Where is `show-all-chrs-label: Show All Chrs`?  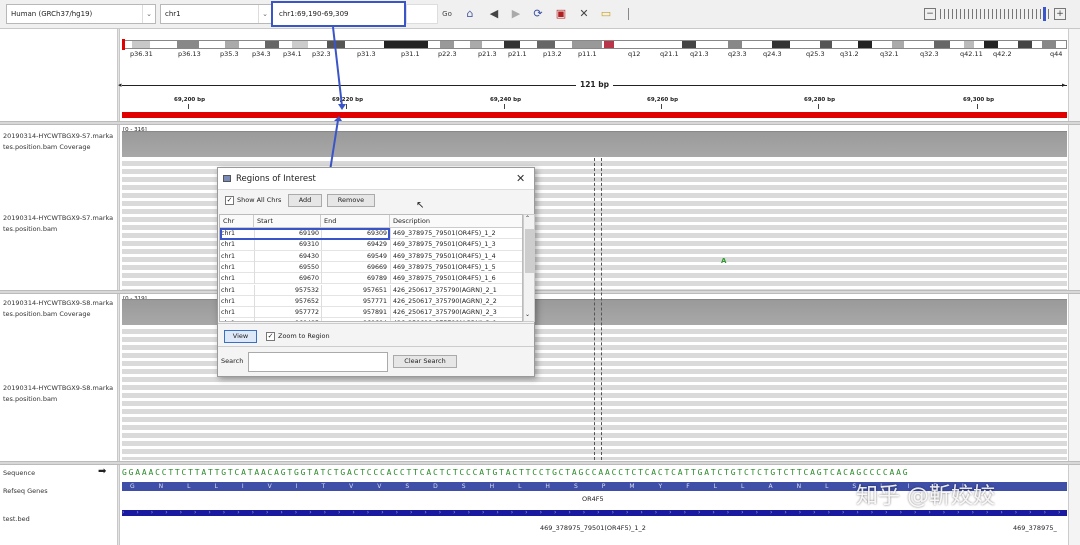
show-all-chrs-label: Show All Chrs is located at coordinates (259, 200).